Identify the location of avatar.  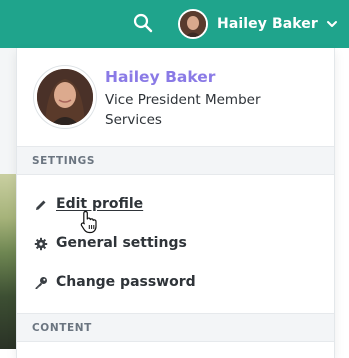
(193, 24).